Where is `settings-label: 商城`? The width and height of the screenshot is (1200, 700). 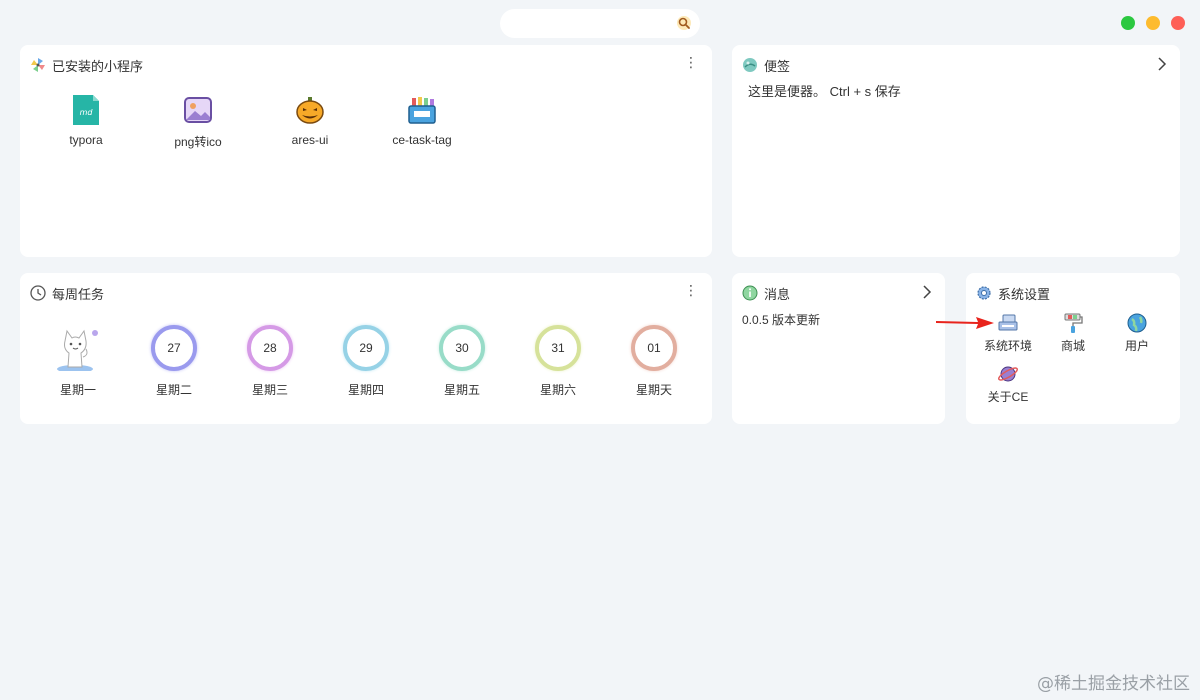
settings-label: 商城 is located at coordinates (1072, 346).